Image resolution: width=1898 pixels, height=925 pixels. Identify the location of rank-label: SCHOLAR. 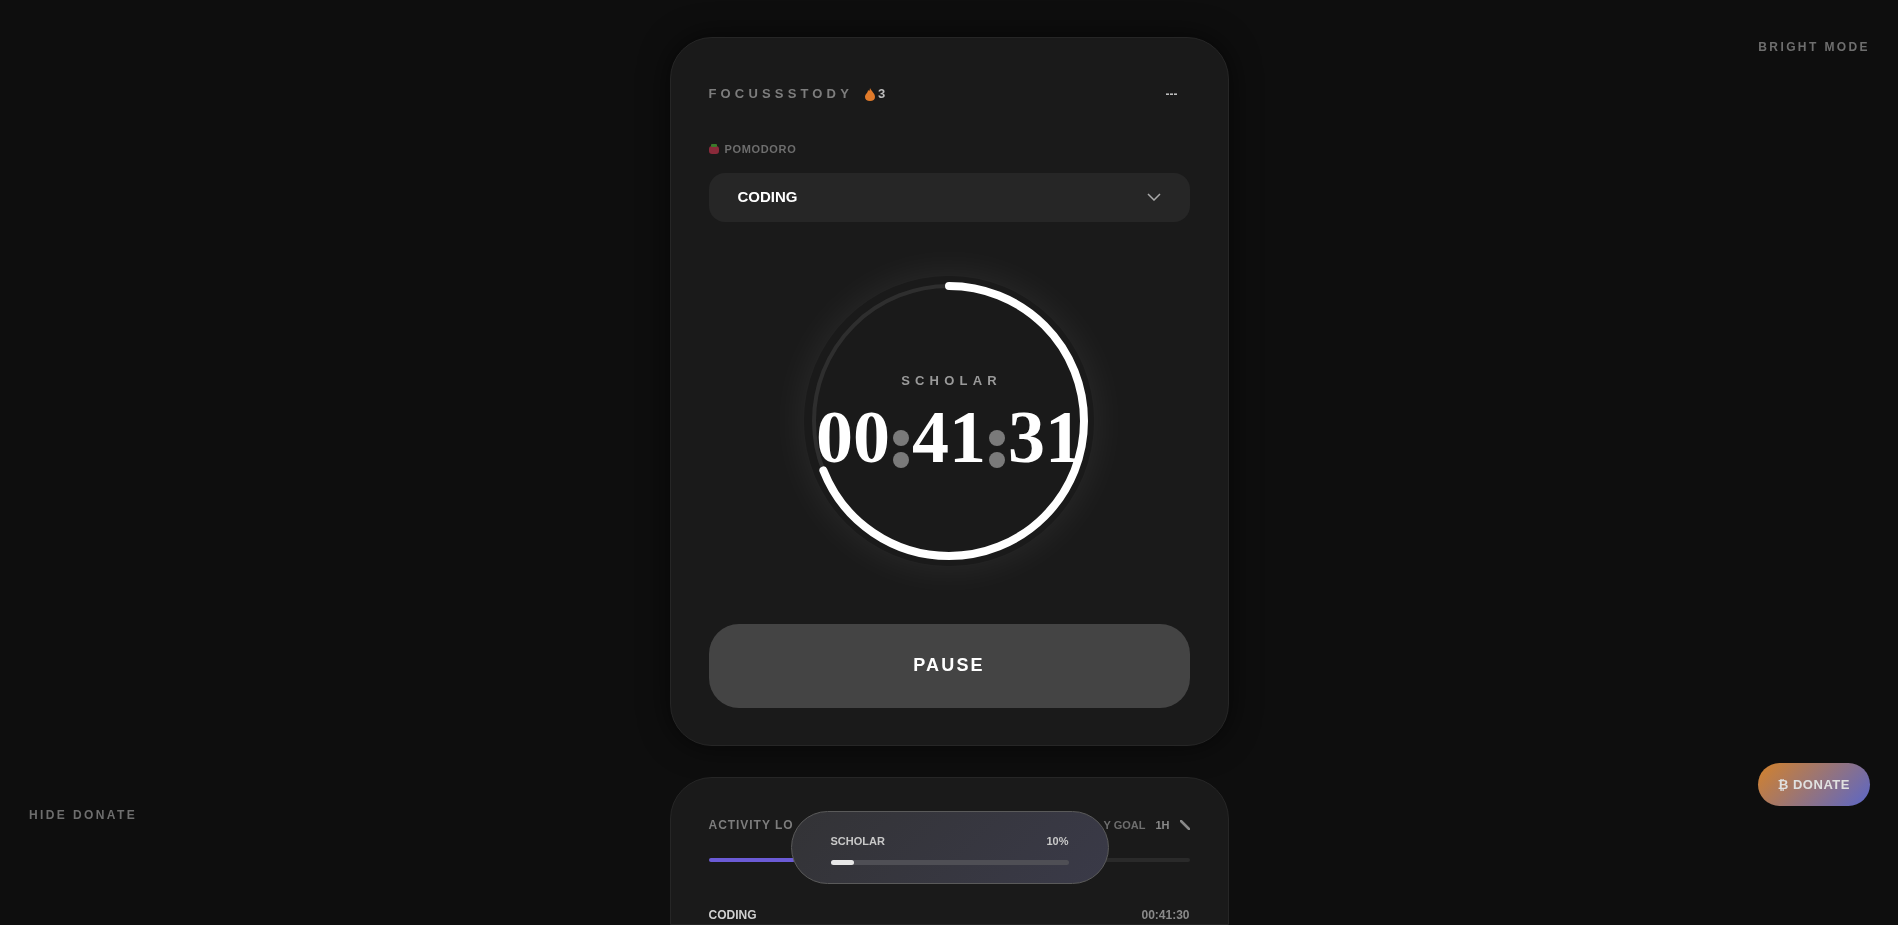
(951, 380).